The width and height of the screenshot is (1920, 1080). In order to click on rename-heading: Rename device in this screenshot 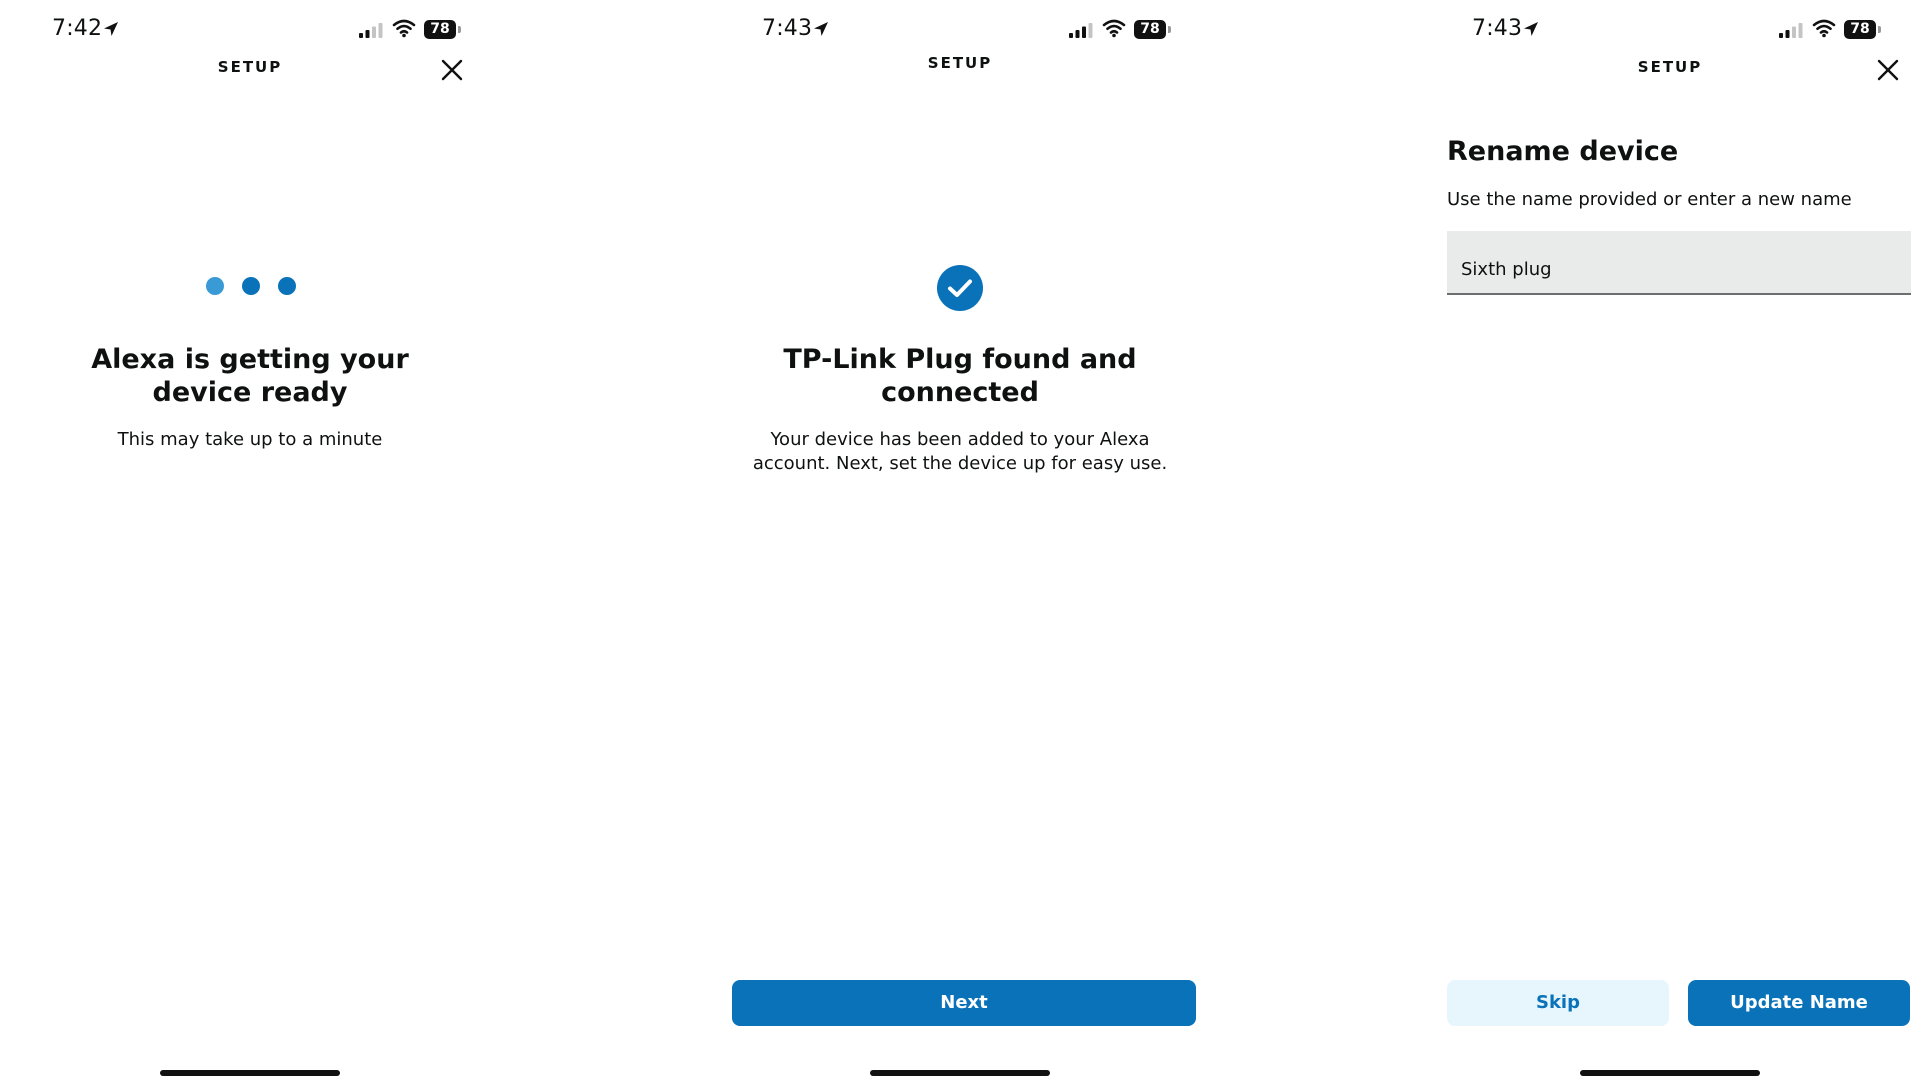, I will do `click(1563, 151)`.